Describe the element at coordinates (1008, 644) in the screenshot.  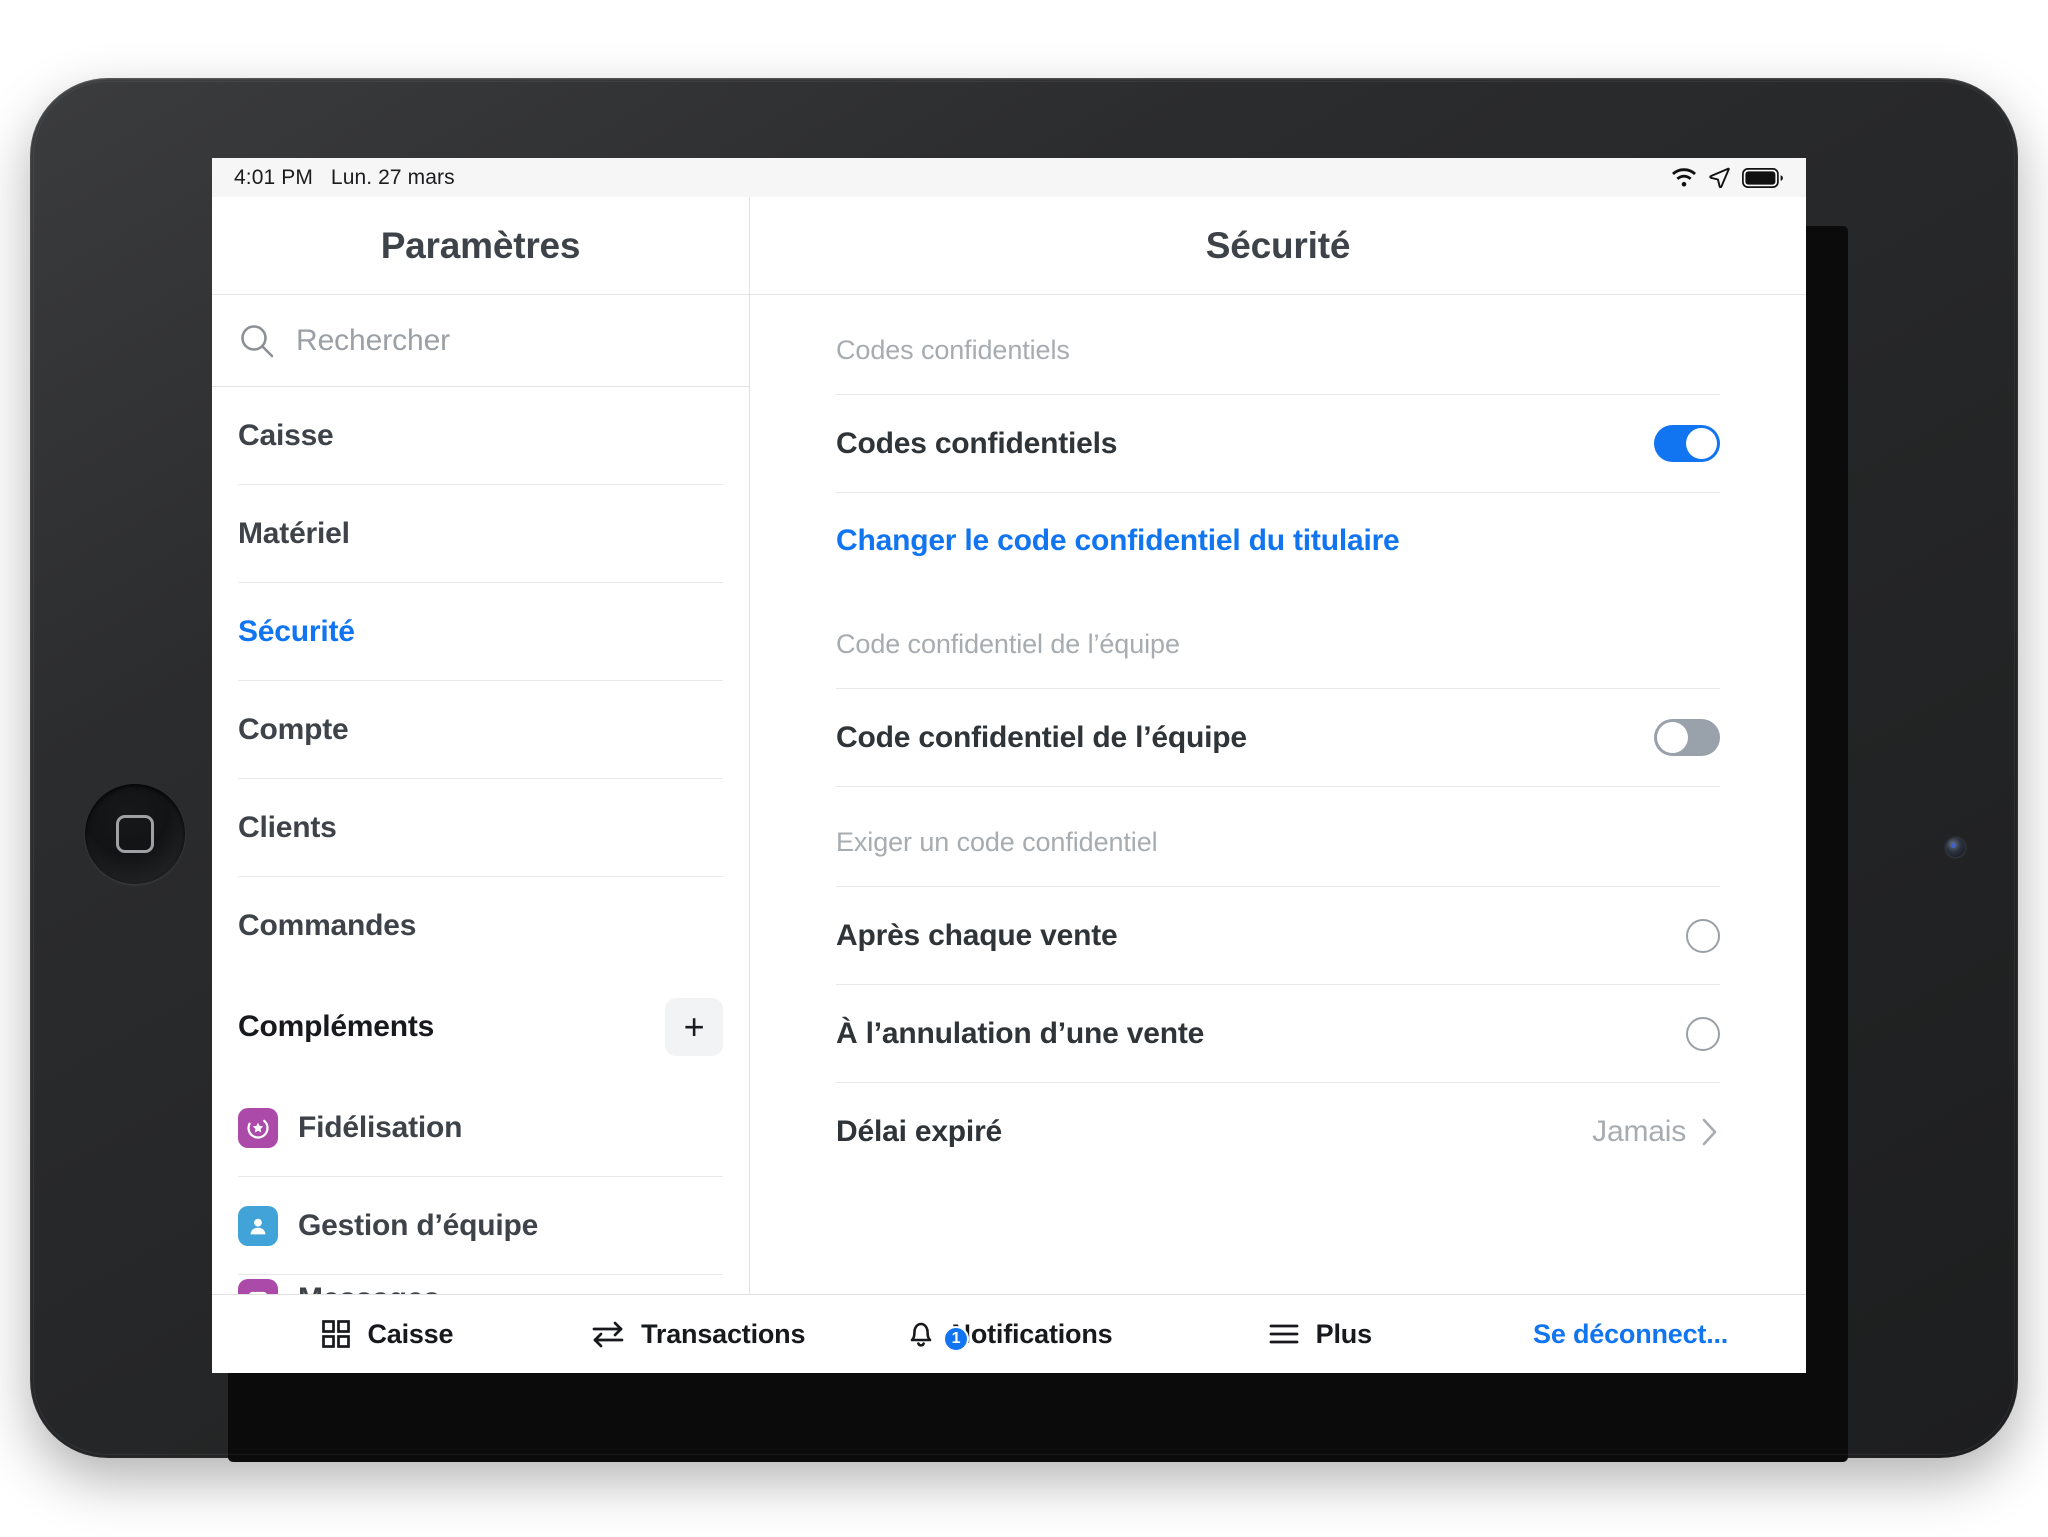
I see `section-label-code-equipe: Code confidentiel de l’équipe` at that location.